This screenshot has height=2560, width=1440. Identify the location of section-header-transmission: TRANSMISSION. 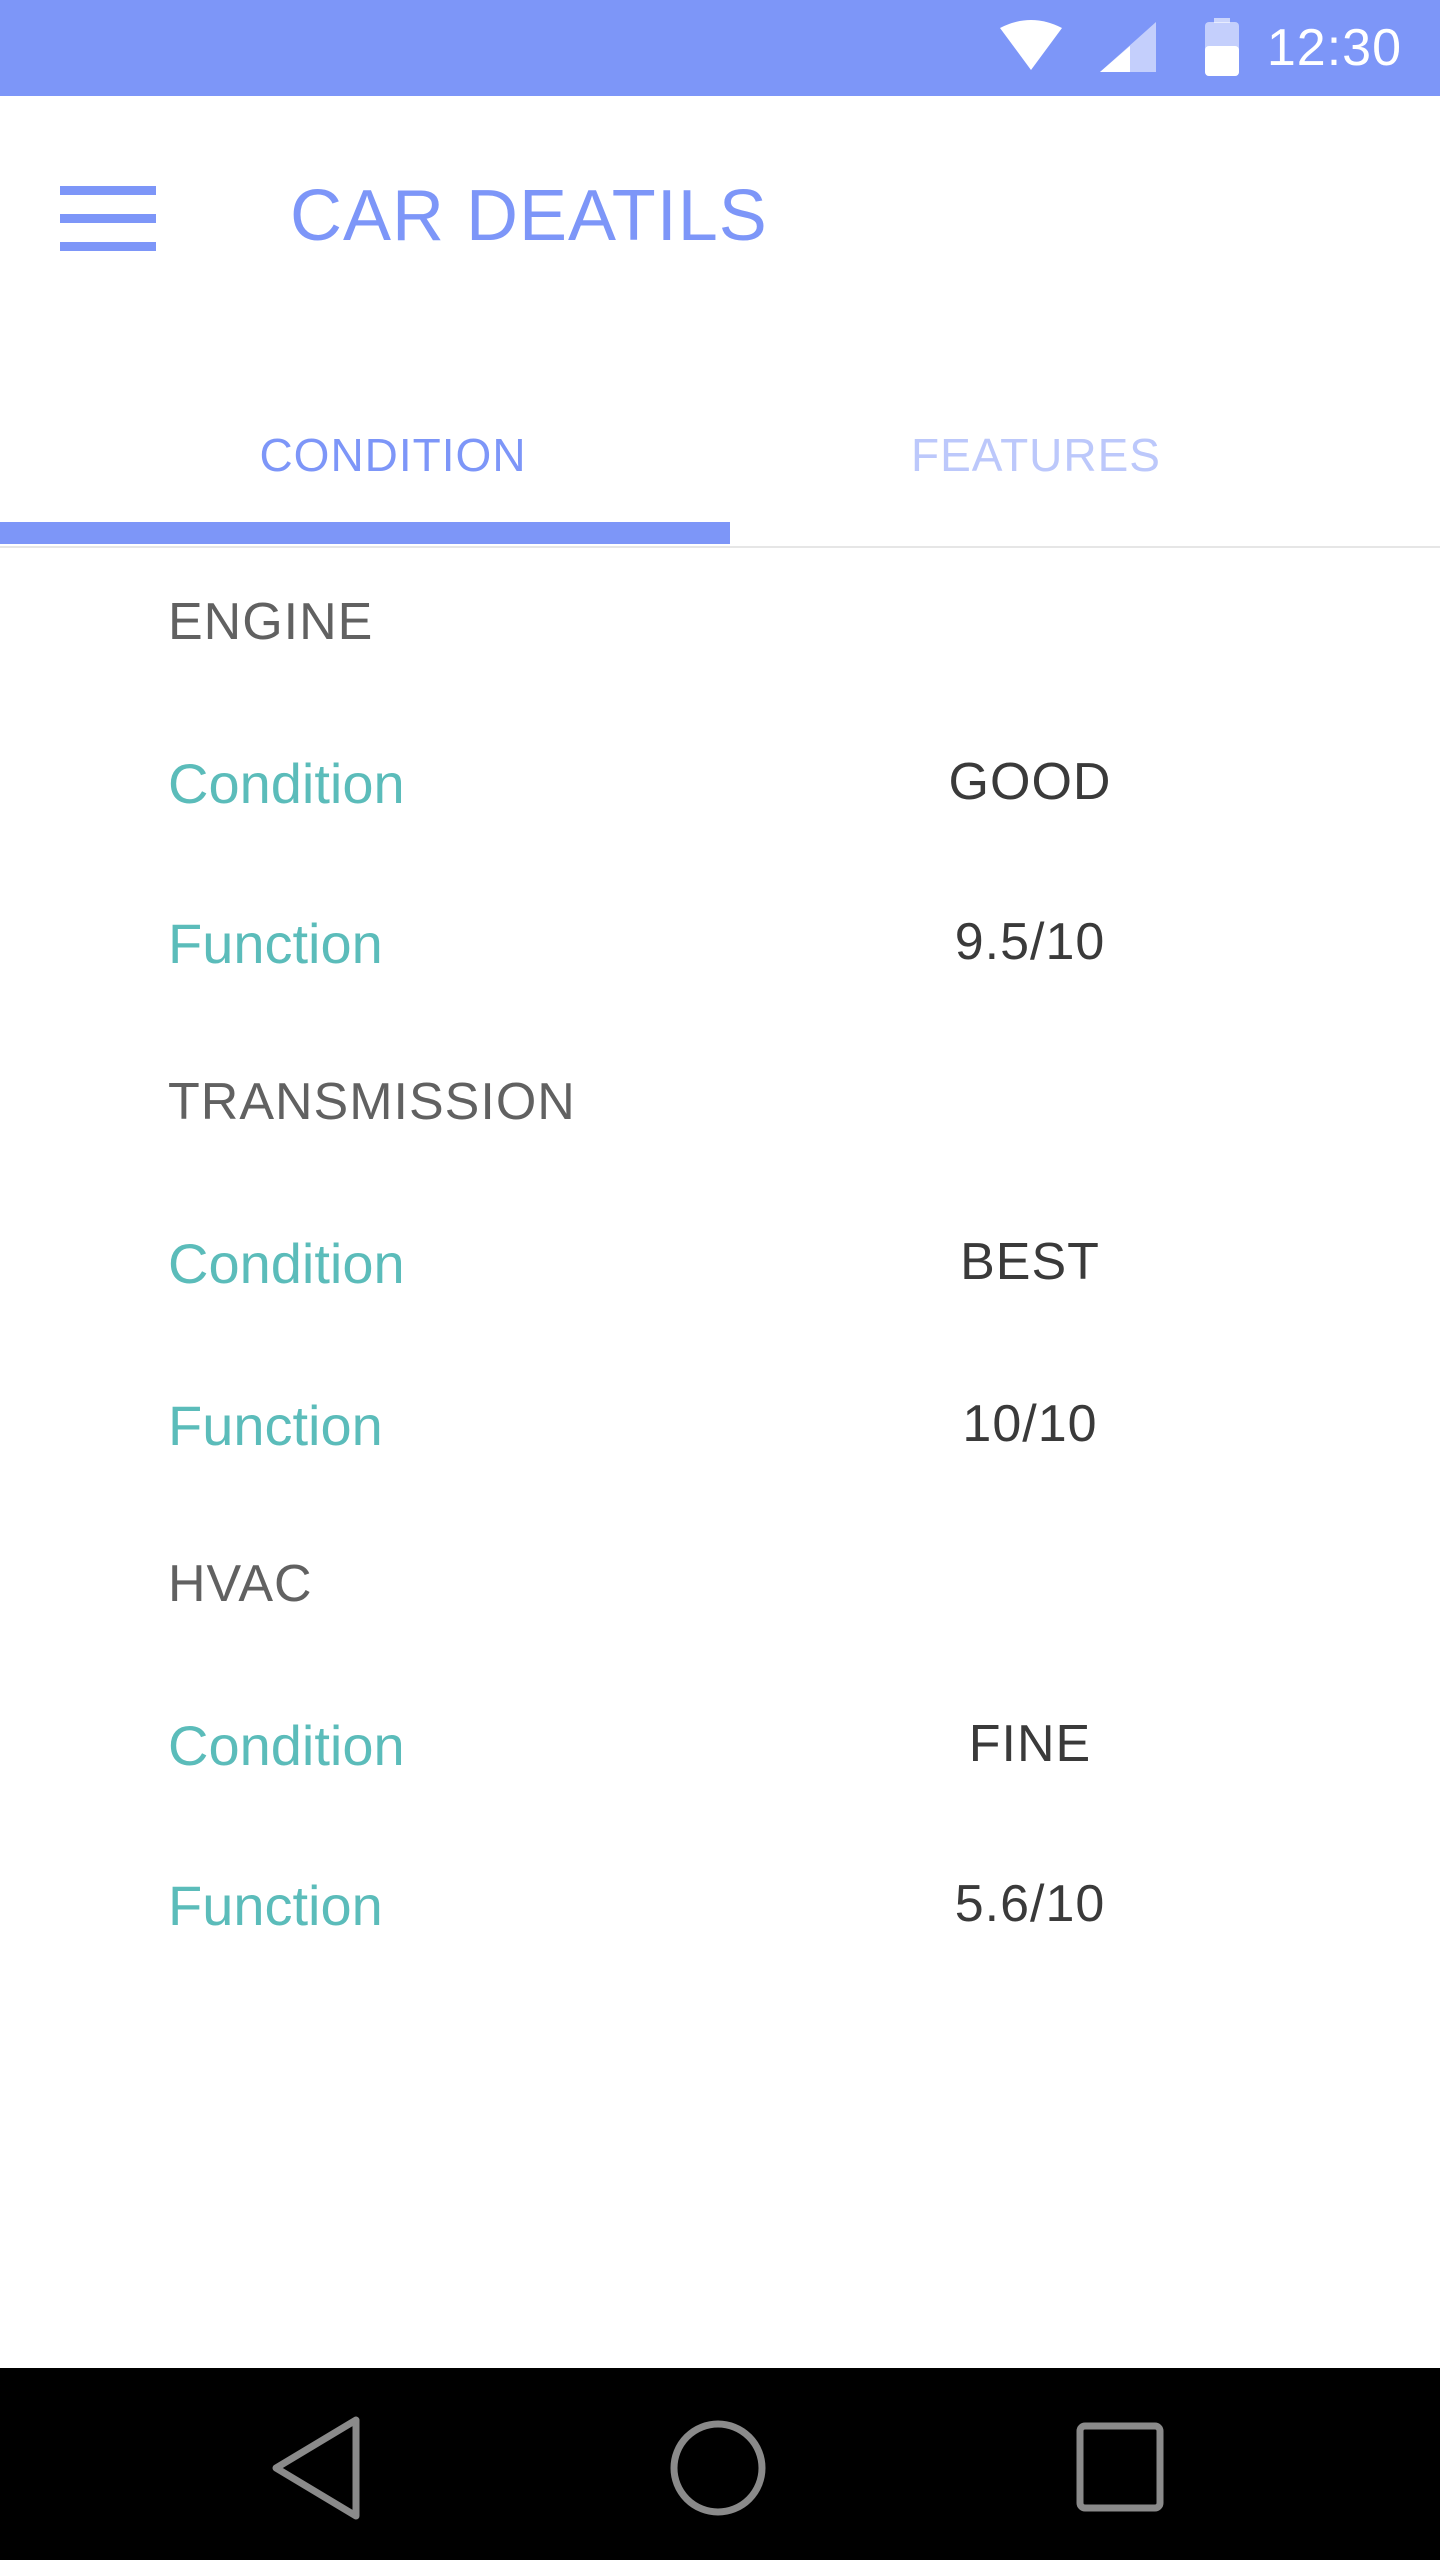
(372, 1102).